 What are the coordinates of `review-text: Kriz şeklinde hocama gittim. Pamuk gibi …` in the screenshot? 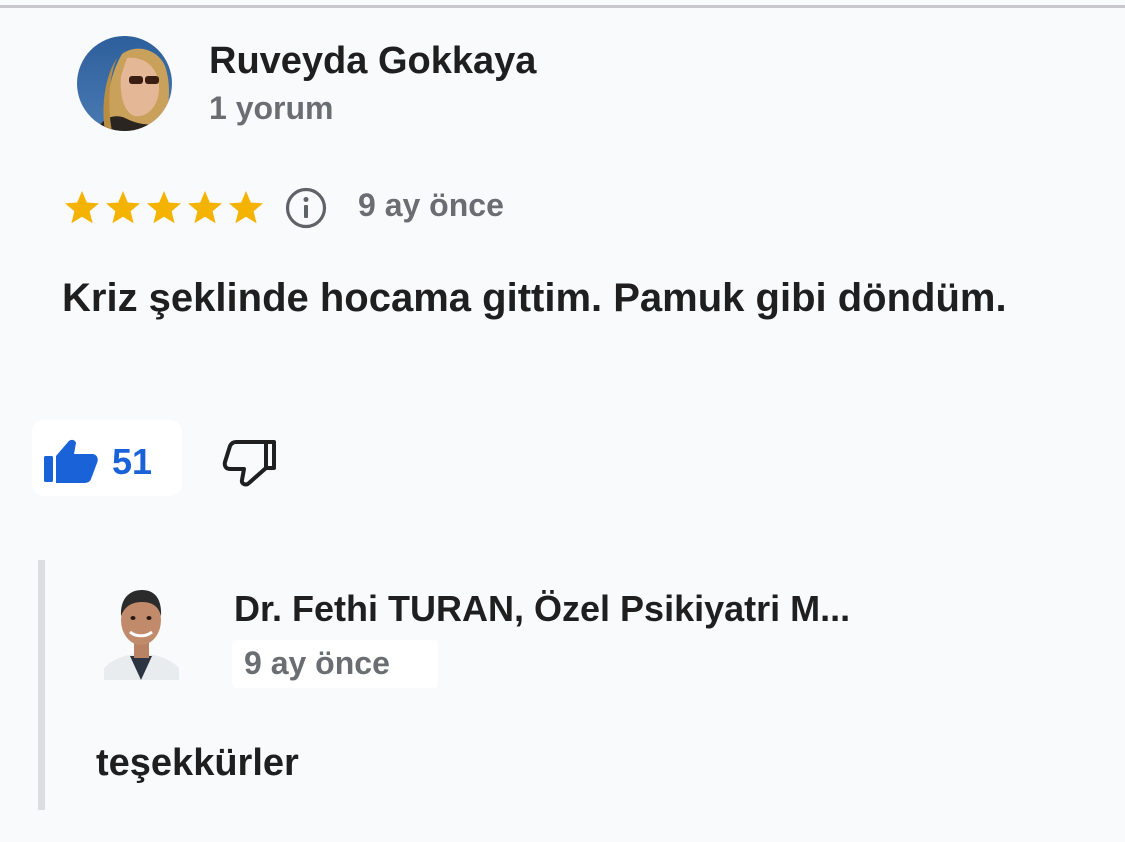 It's located at (534, 298).